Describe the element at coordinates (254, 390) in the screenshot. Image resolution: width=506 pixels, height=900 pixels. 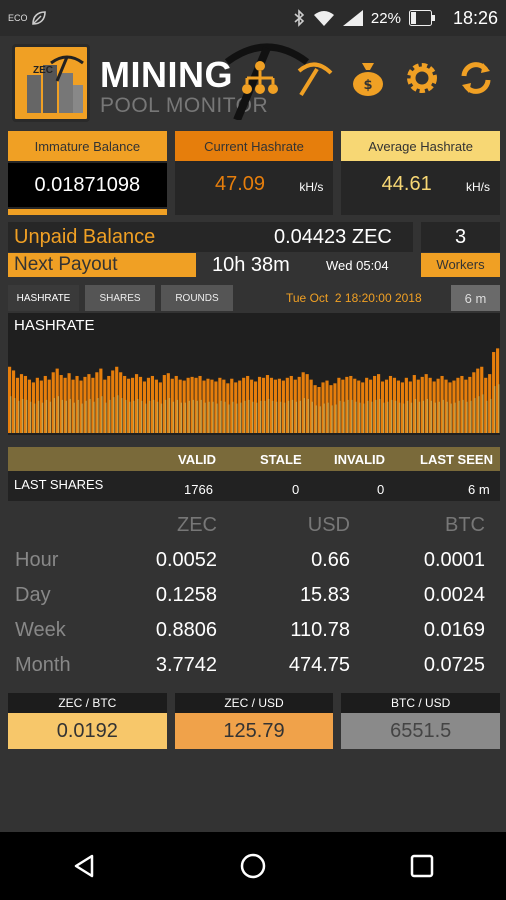
I see `hashrate-chart-svg` at that location.